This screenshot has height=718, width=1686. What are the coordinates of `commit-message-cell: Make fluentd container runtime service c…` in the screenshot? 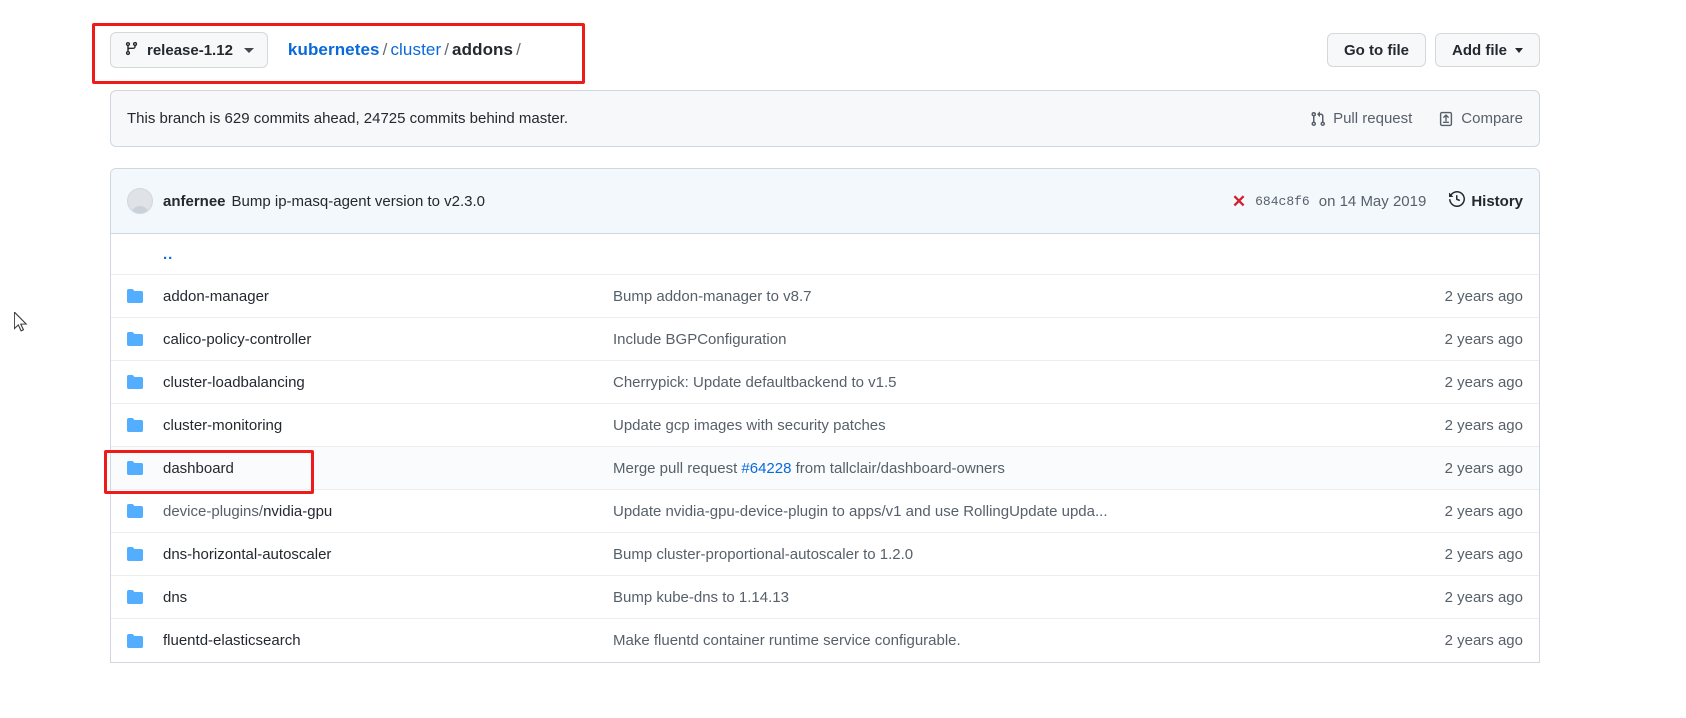 It's located at (1003, 640).